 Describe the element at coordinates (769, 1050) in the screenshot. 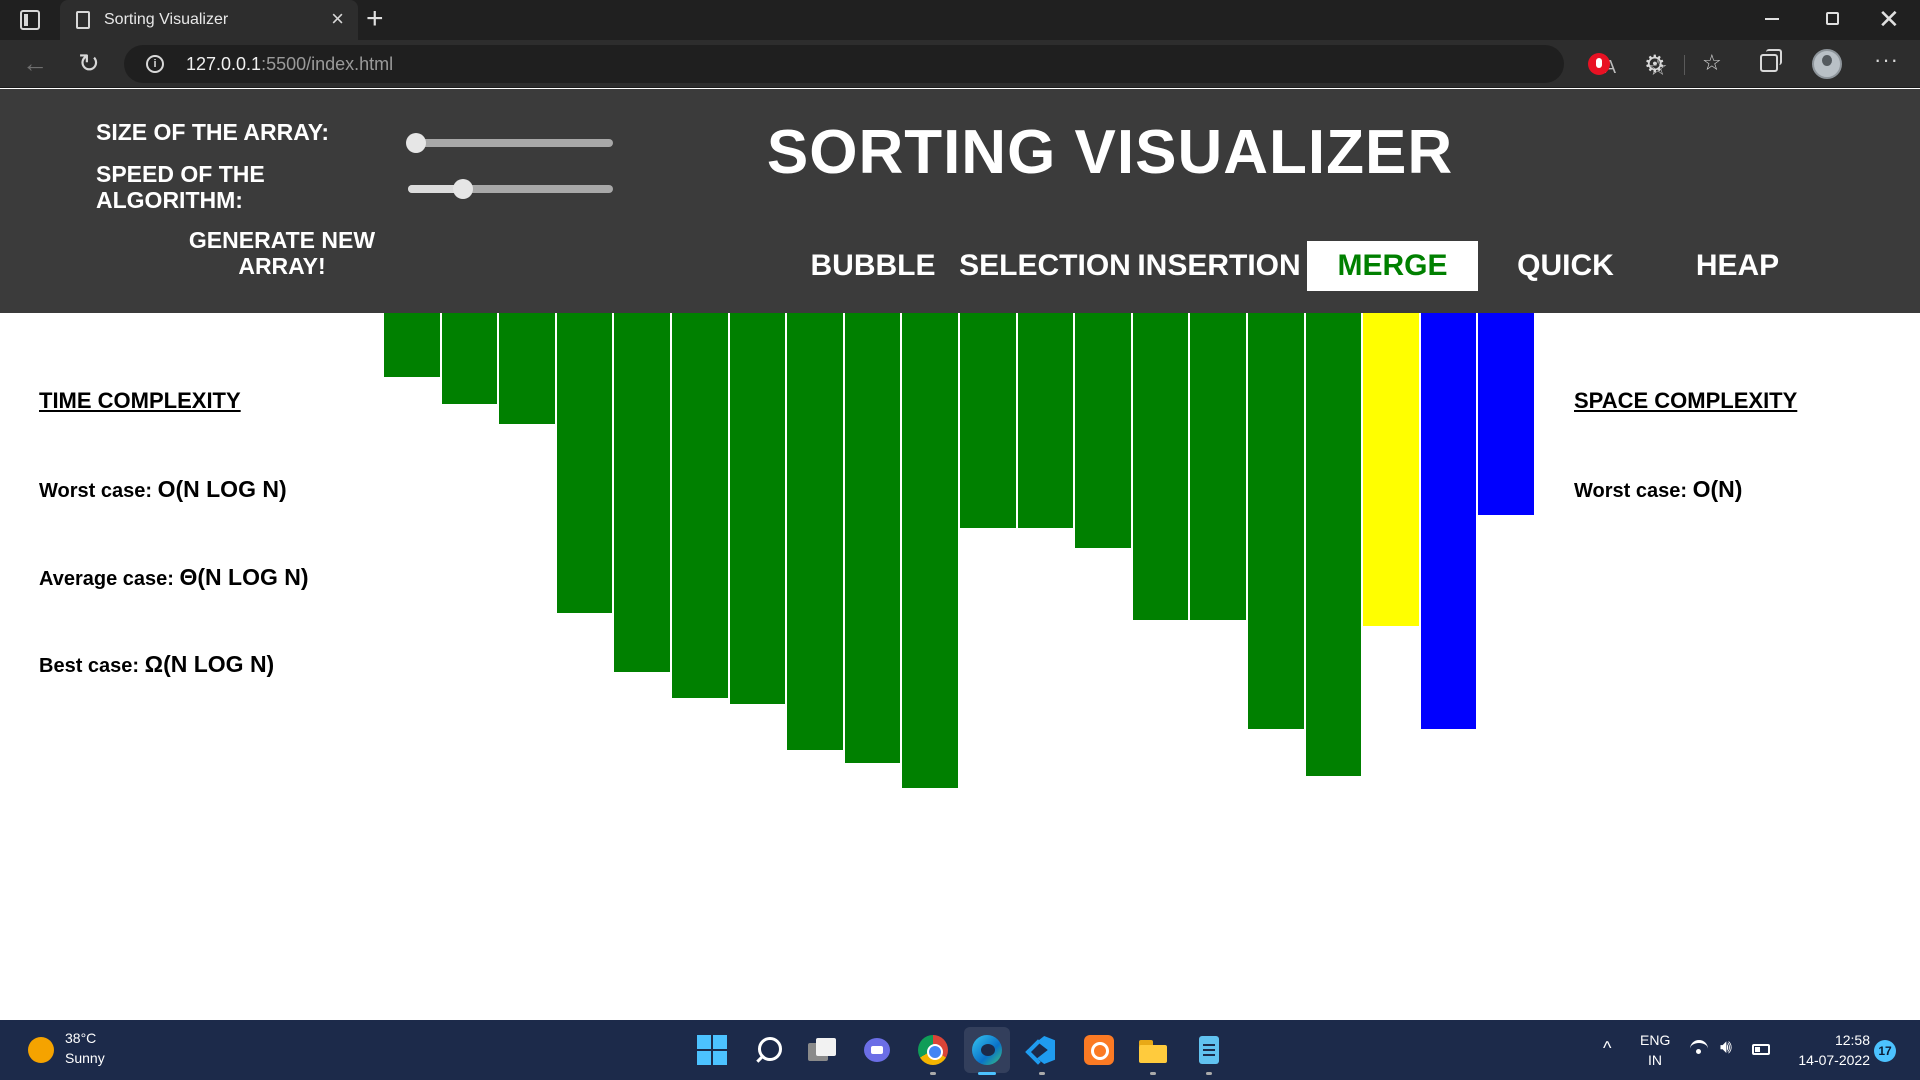

I see `search-icon` at that location.